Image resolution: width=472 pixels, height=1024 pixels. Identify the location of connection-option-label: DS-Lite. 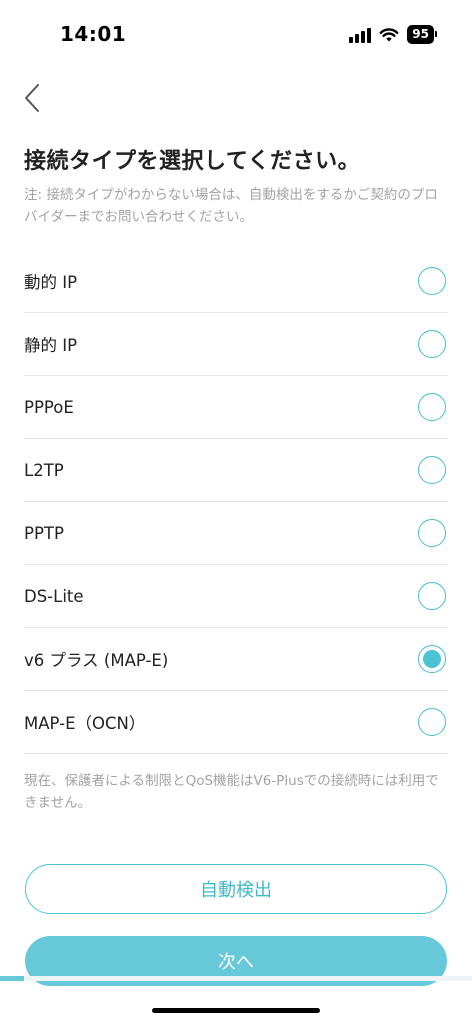
(54, 596).